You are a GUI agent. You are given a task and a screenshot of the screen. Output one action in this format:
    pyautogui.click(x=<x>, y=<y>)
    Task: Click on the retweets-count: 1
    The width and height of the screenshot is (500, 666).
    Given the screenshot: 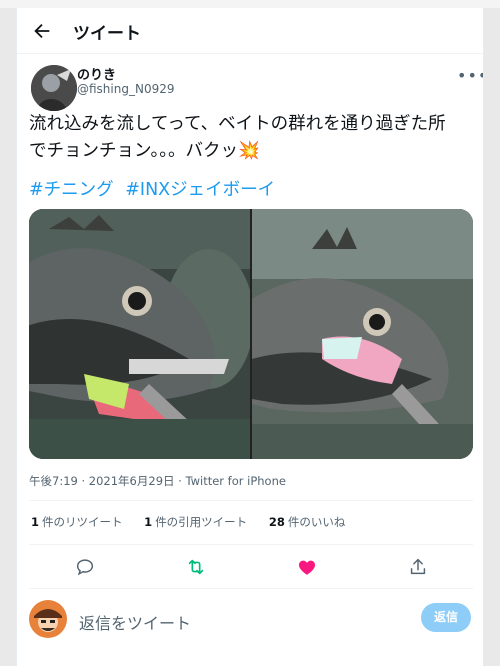 What is the action you would take?
    pyautogui.click(x=35, y=522)
    